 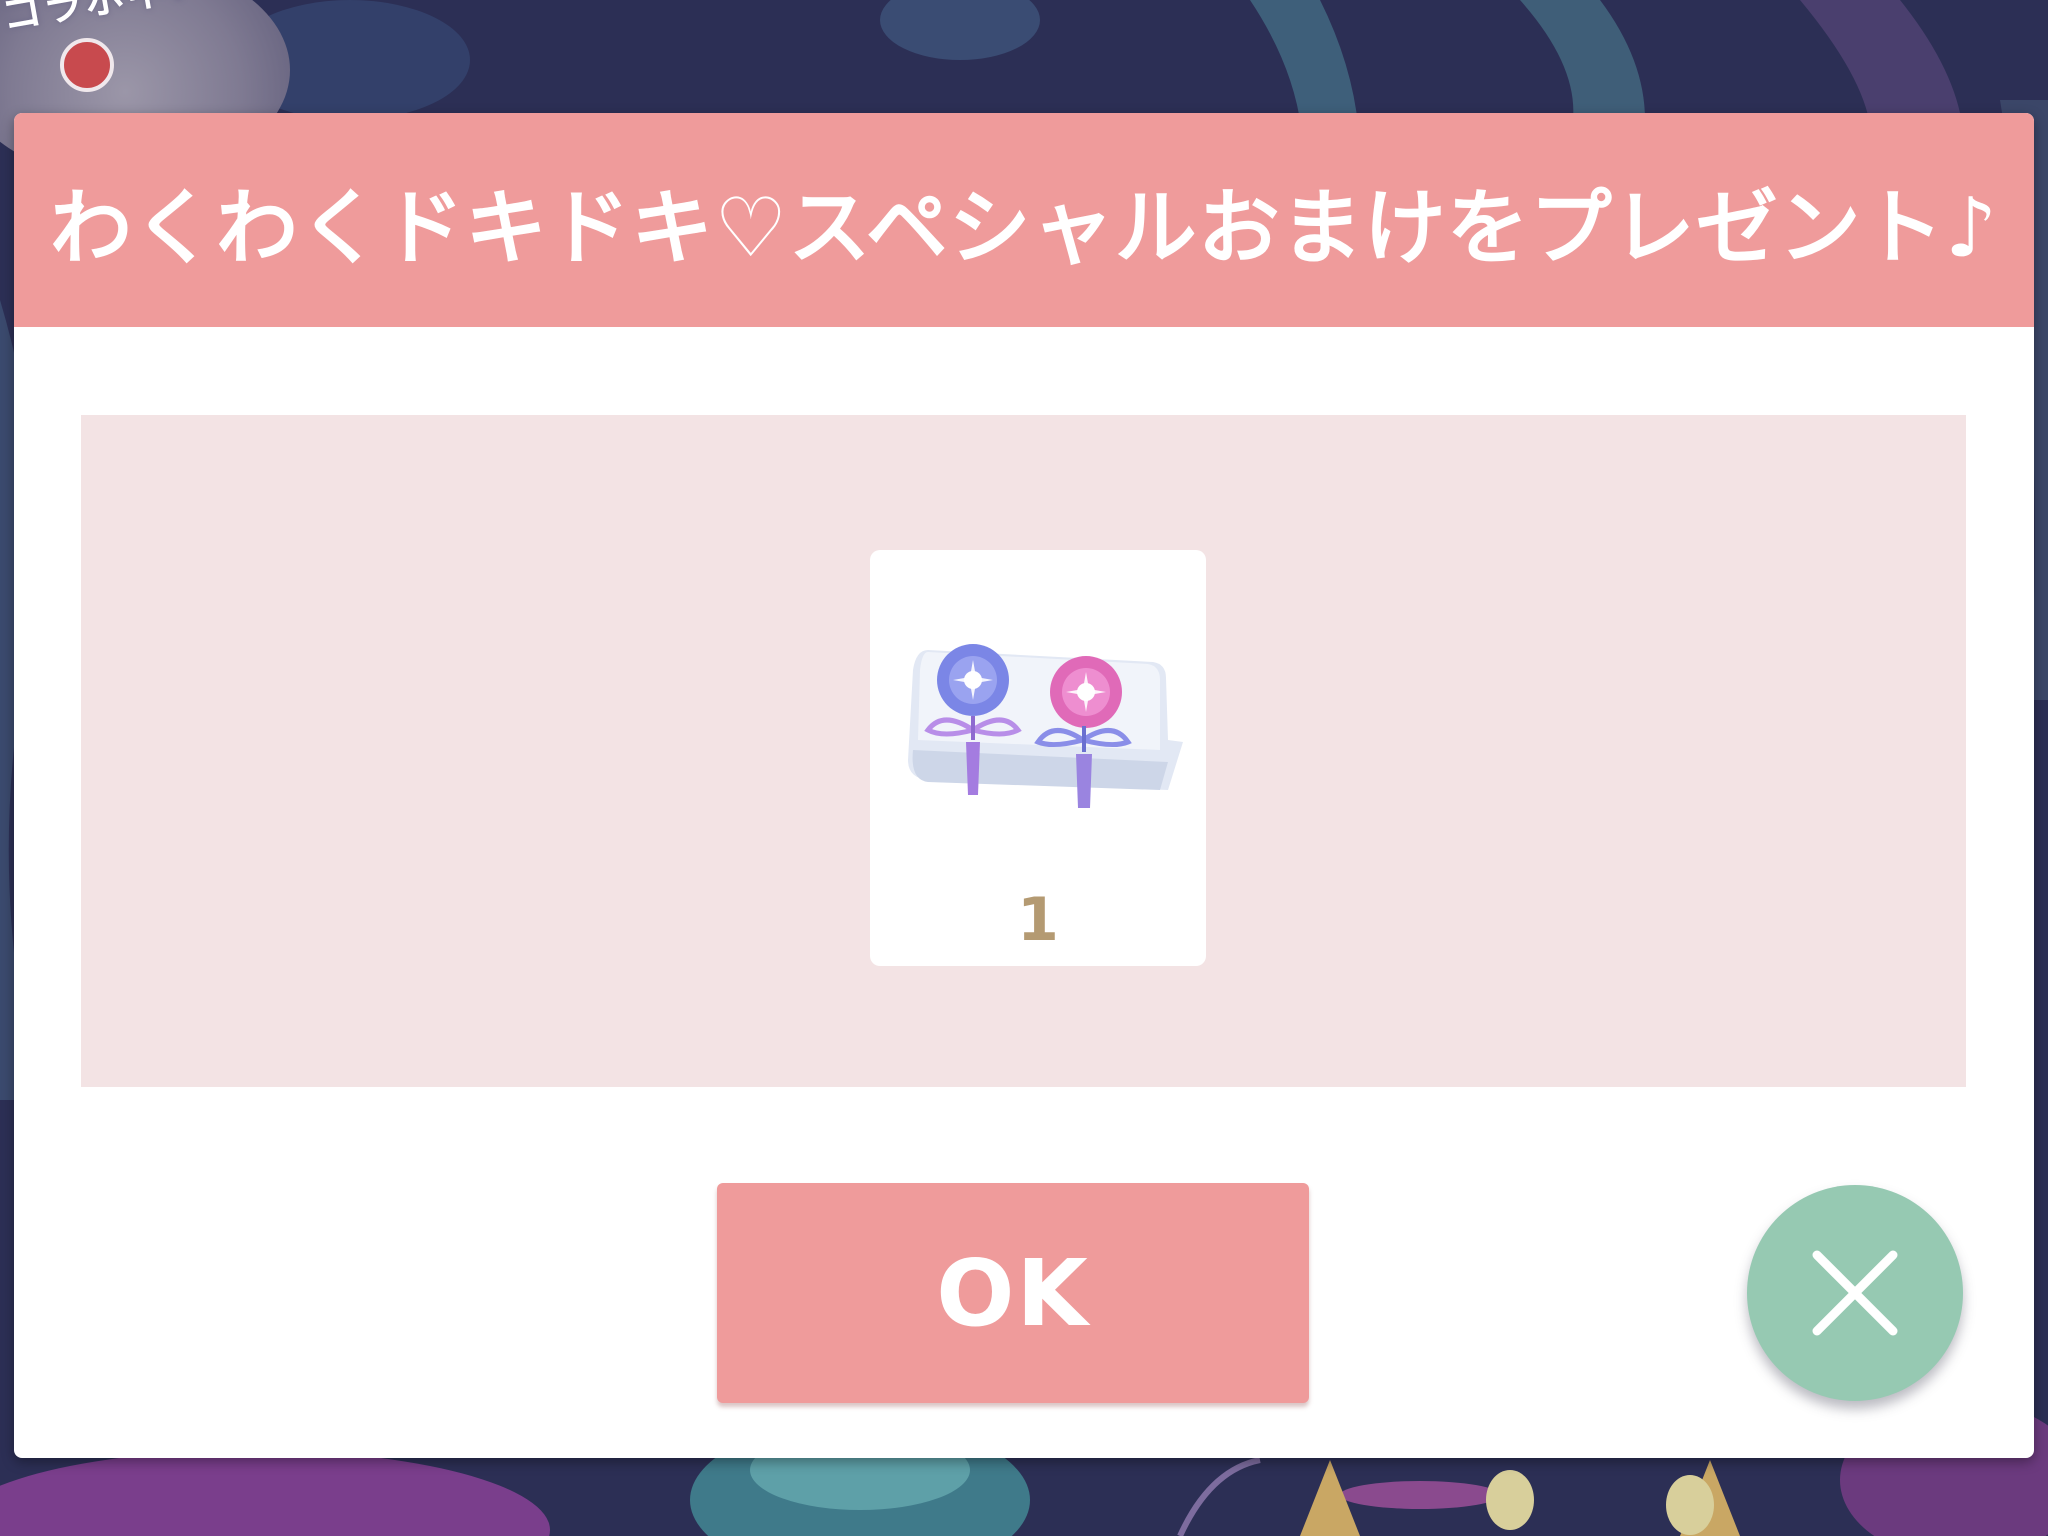 I want to click on close-button, so click(x=1855, y=1293).